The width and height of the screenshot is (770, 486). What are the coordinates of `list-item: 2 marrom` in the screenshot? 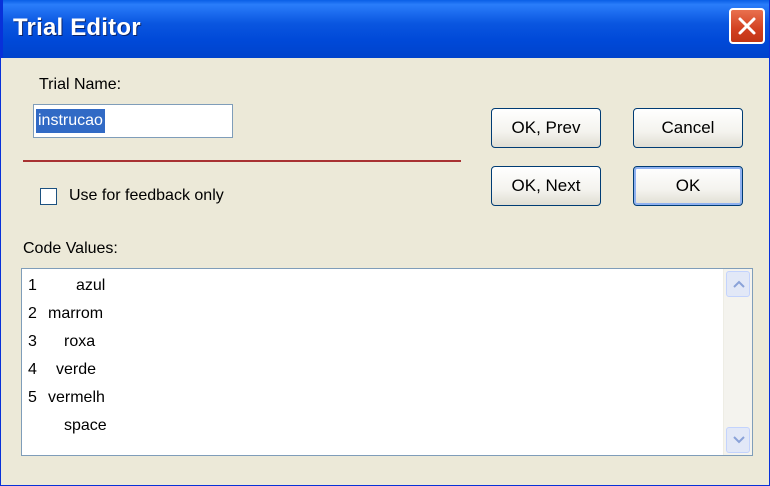 It's located at (65, 314).